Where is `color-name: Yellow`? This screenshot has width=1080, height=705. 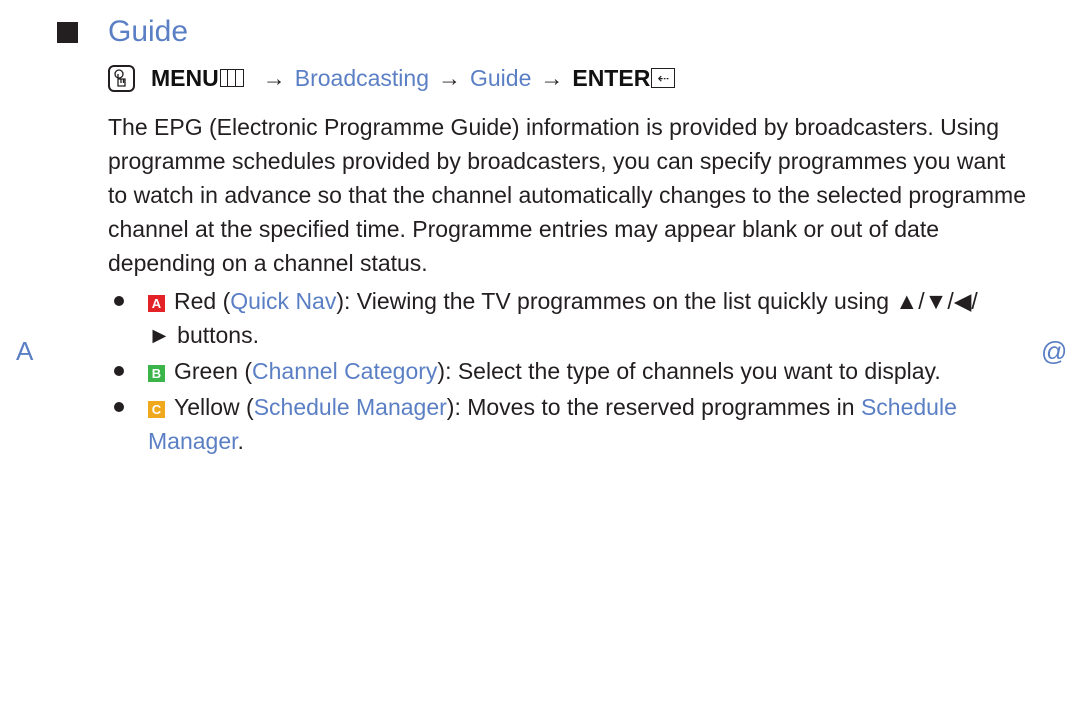
color-name: Yellow is located at coordinates (207, 407).